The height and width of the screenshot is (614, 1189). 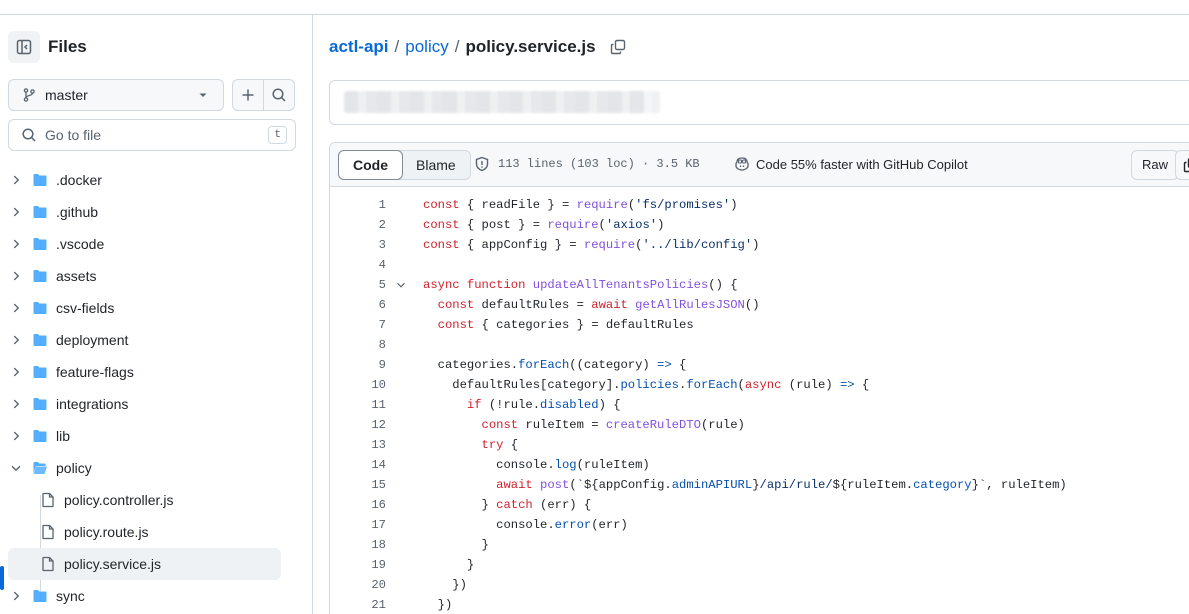 I want to click on line-number: 13, so click(x=358, y=445).